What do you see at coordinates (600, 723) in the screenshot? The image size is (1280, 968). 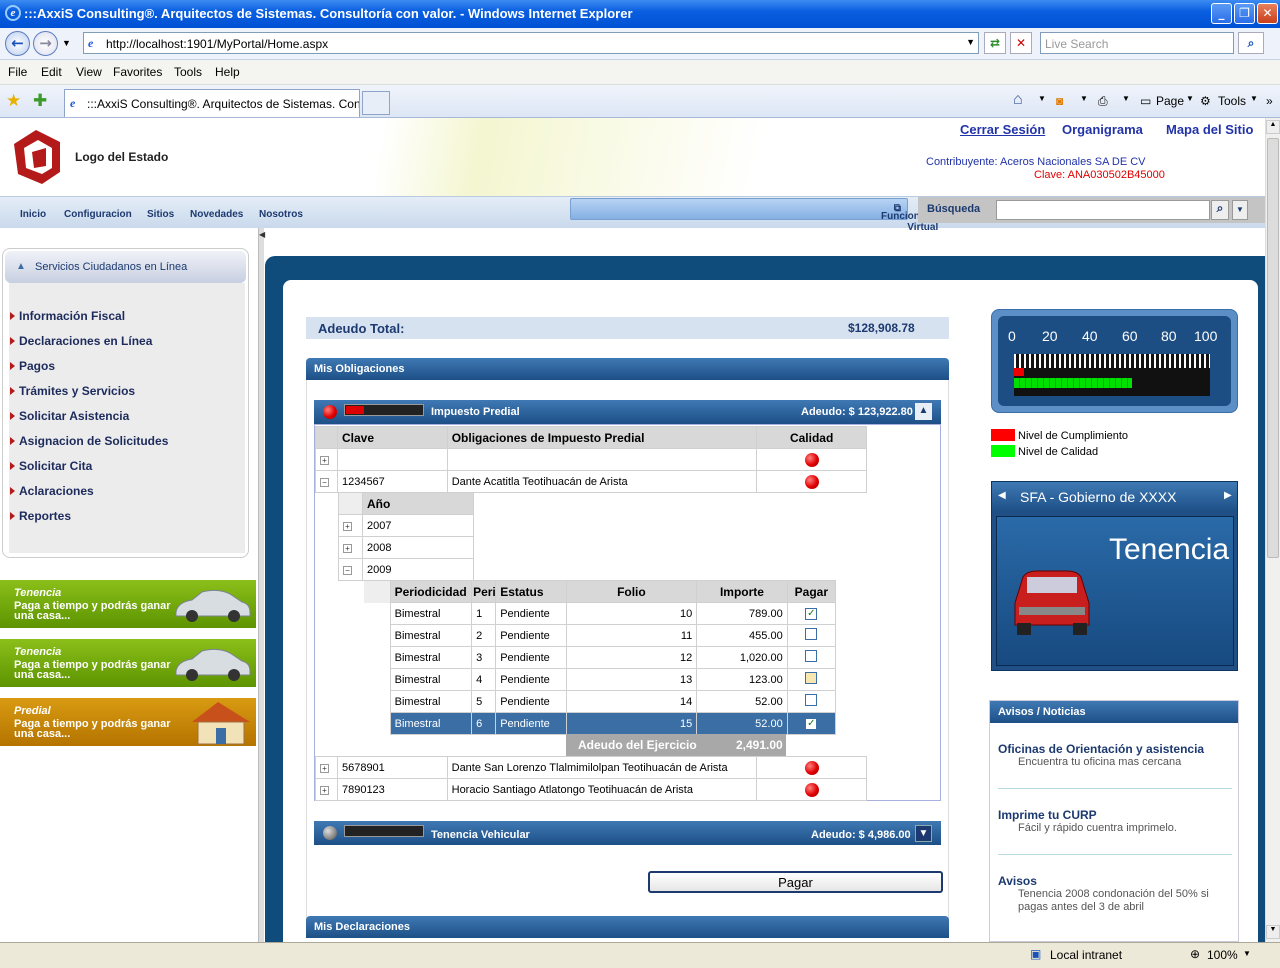 I see `detail-row: Bimestral 6 Pendiente 15 52.00 ✓` at bounding box center [600, 723].